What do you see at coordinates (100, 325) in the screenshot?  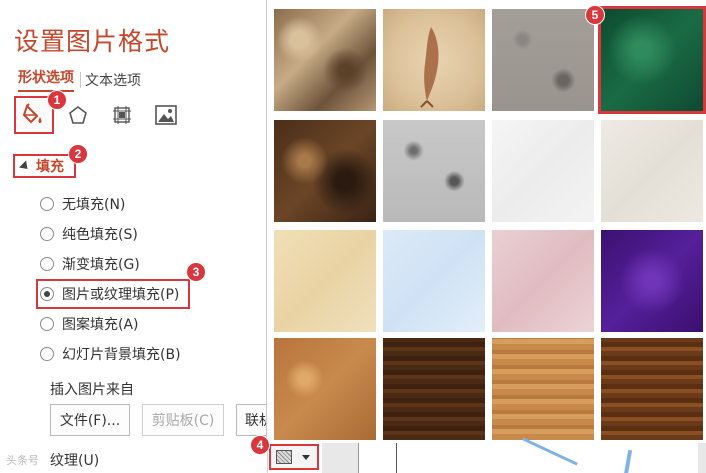 I see `radio-label: 图案填充(A)` at bounding box center [100, 325].